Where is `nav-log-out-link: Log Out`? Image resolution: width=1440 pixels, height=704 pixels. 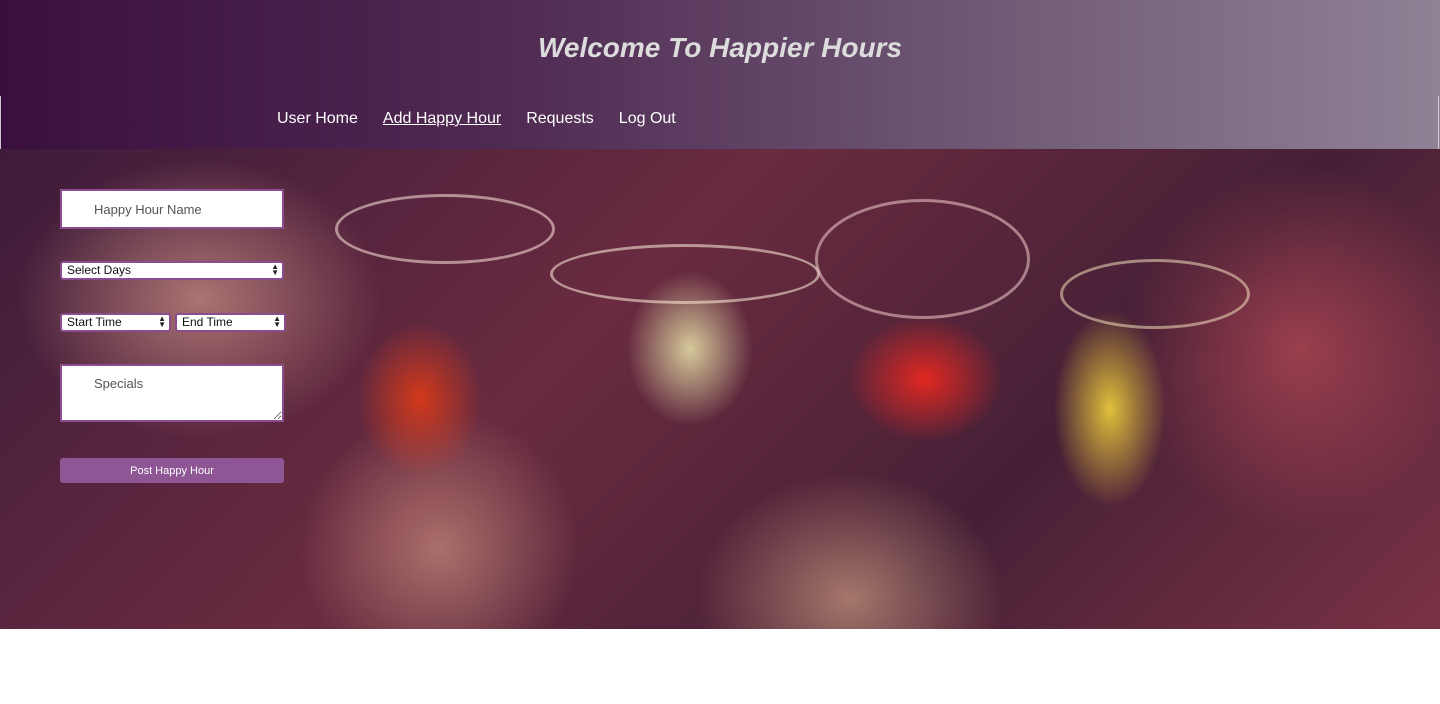
nav-log-out-link: Log Out is located at coordinates (647, 119).